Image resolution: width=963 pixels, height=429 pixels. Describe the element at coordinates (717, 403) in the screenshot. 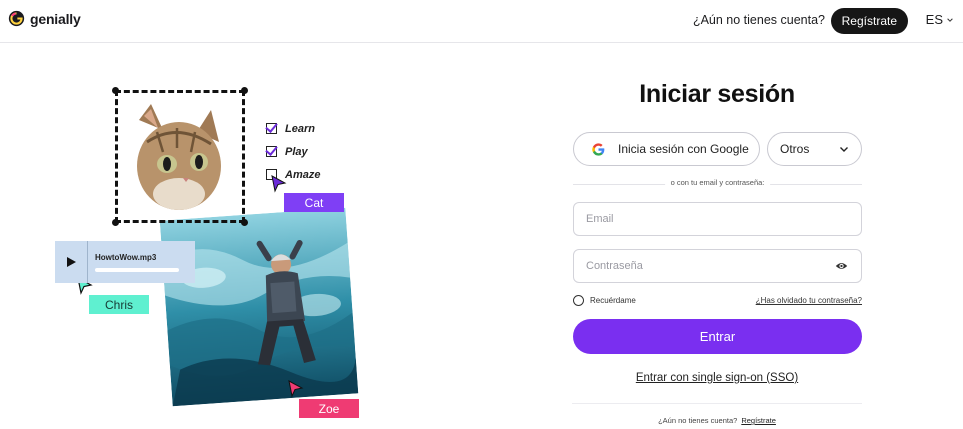

I see `divider-line` at that location.